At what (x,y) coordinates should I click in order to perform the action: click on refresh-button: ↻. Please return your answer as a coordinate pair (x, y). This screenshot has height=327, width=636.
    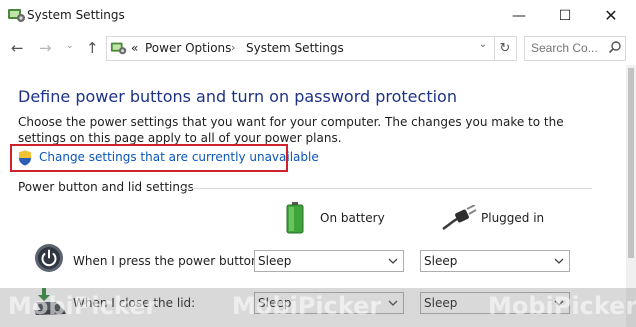
    Looking at the image, I should click on (505, 48).